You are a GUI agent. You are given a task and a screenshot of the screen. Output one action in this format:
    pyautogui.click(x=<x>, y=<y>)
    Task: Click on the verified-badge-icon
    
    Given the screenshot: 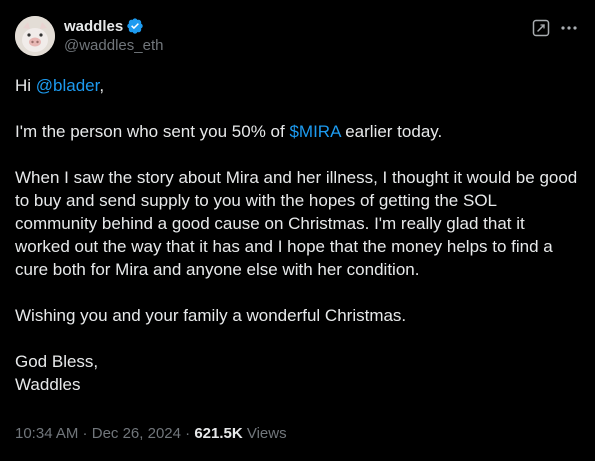 What is the action you would take?
    pyautogui.click(x=135, y=26)
    